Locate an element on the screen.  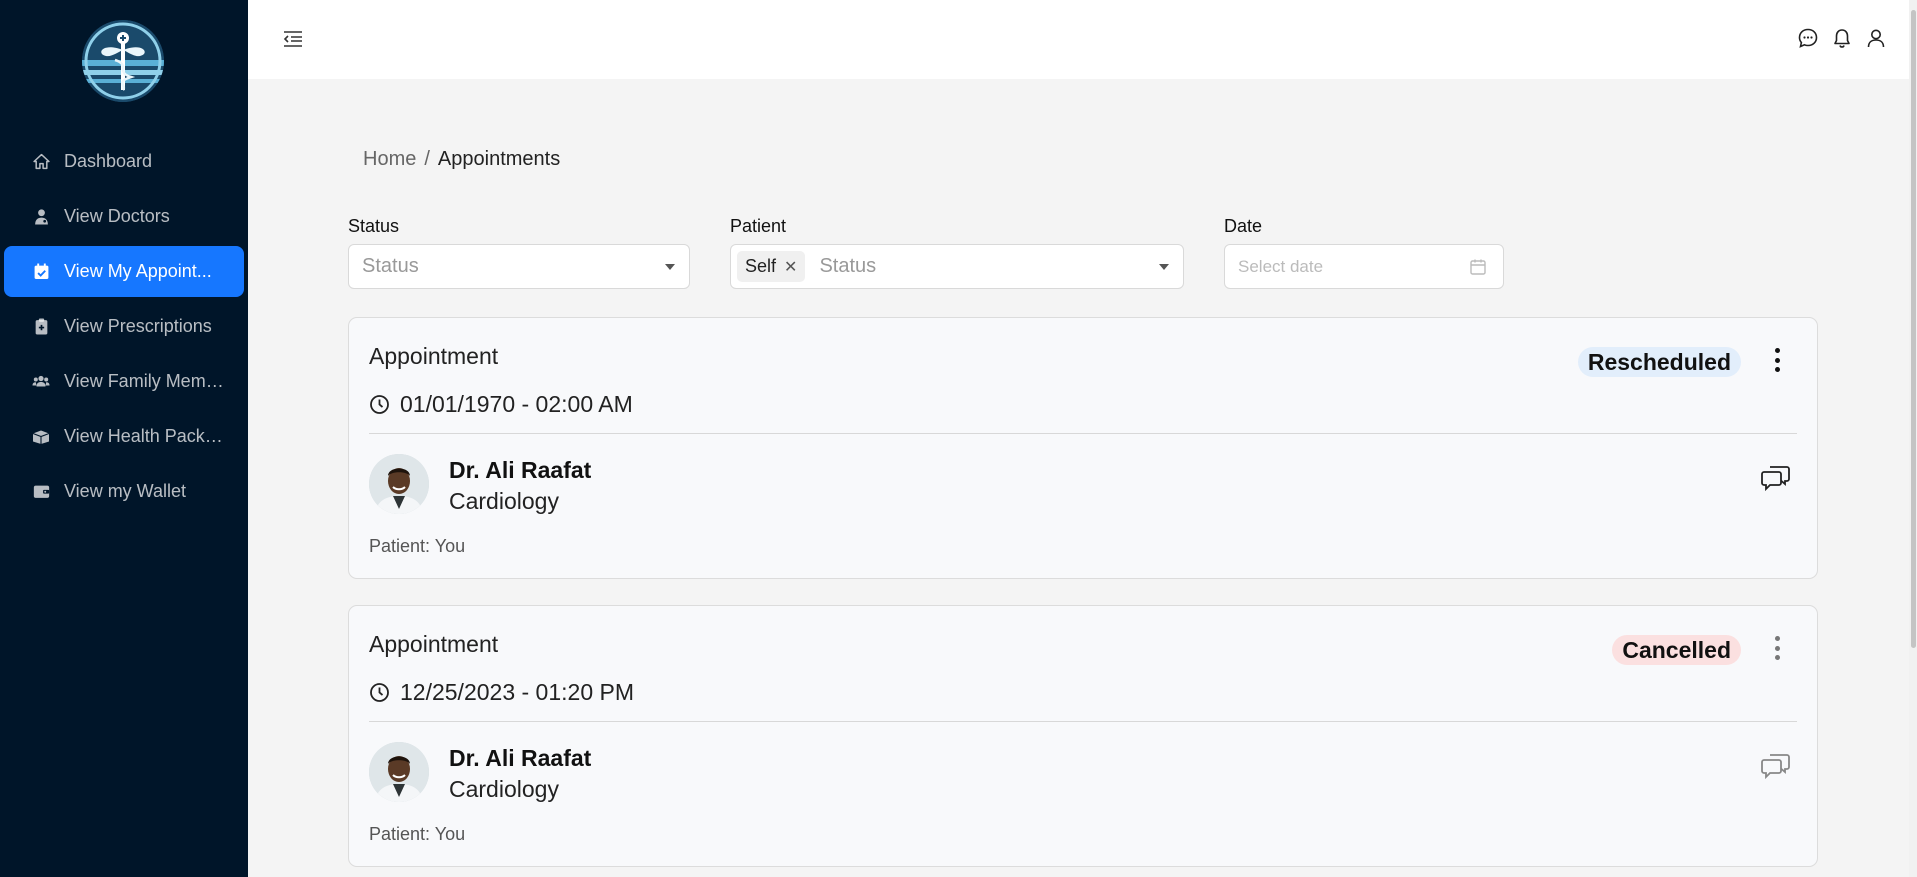
sidebar-item-view-my-wallet: View my Wallet is located at coordinates (124, 491).